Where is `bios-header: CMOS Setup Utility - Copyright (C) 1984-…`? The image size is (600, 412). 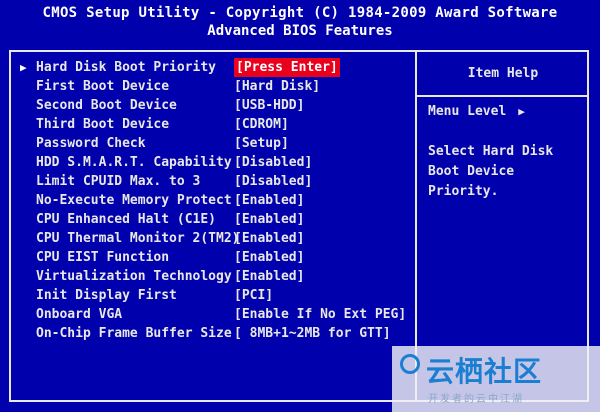
bios-header: CMOS Setup Utility - Copyright (C) 1984-… is located at coordinates (300, 22).